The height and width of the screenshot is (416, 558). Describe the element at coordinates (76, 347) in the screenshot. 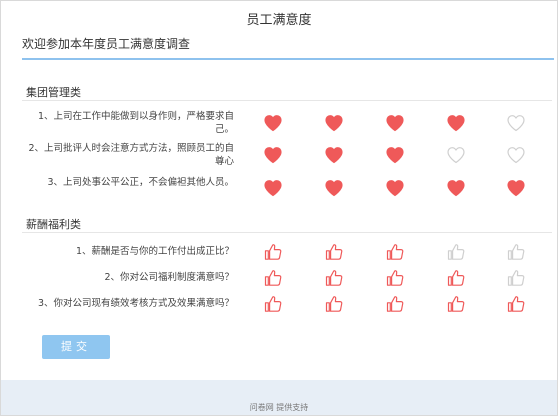

I see `submit-button: 提交` at that location.